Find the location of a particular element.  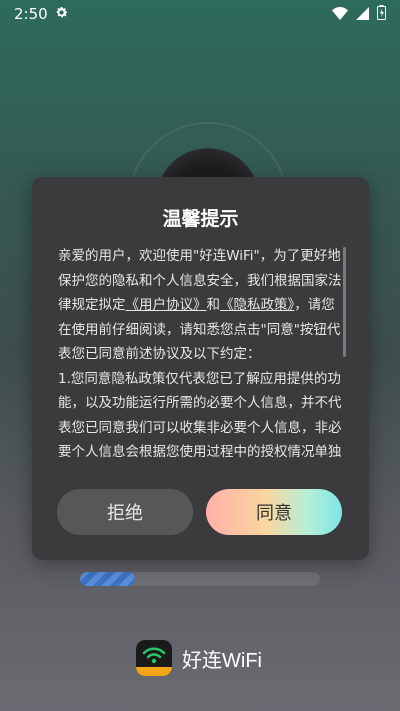

scrollbar is located at coordinates (344, 302).